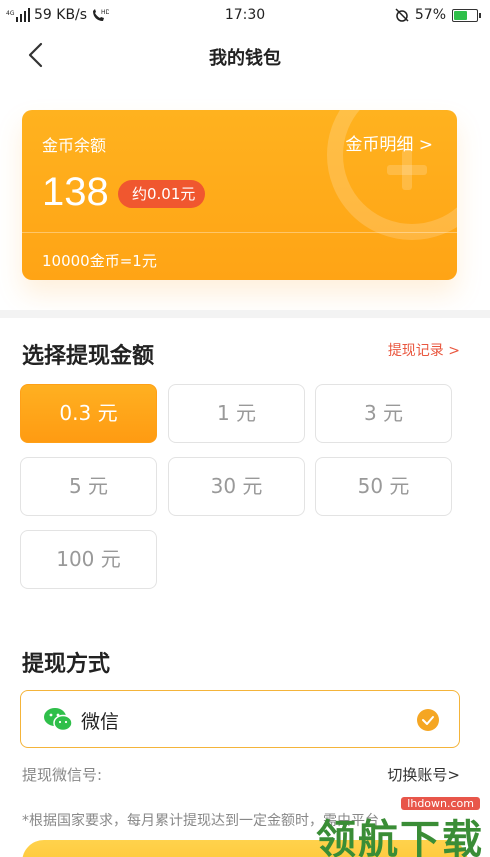 This screenshot has width=490, height=857. Describe the element at coordinates (58, 720) in the screenshot. I see `wechat-icon` at that location.